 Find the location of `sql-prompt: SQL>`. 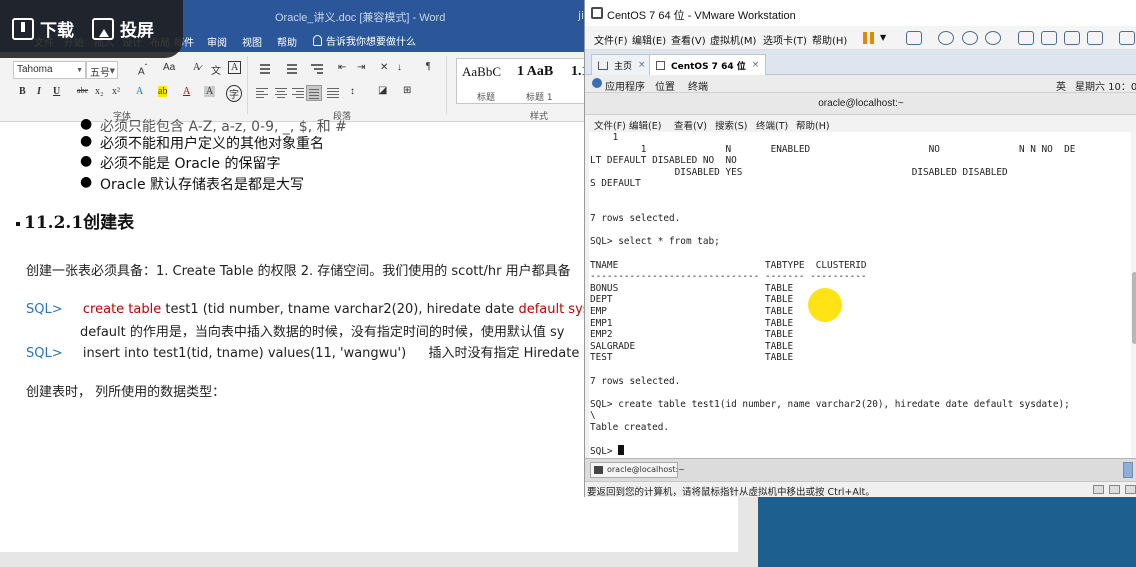

sql-prompt: SQL> is located at coordinates (44, 309).